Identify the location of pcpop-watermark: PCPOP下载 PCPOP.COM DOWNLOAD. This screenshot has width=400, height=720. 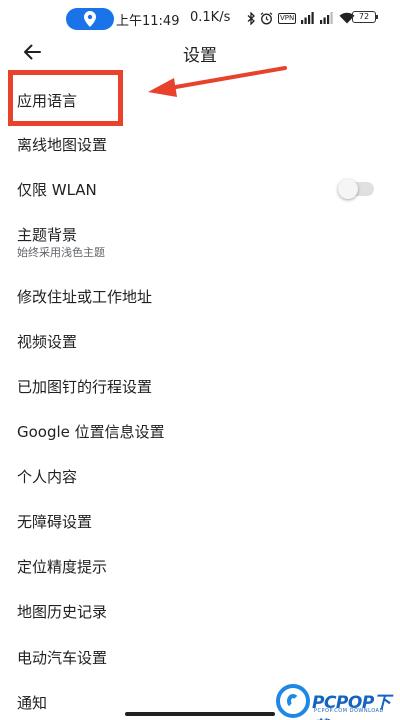
(336, 701).